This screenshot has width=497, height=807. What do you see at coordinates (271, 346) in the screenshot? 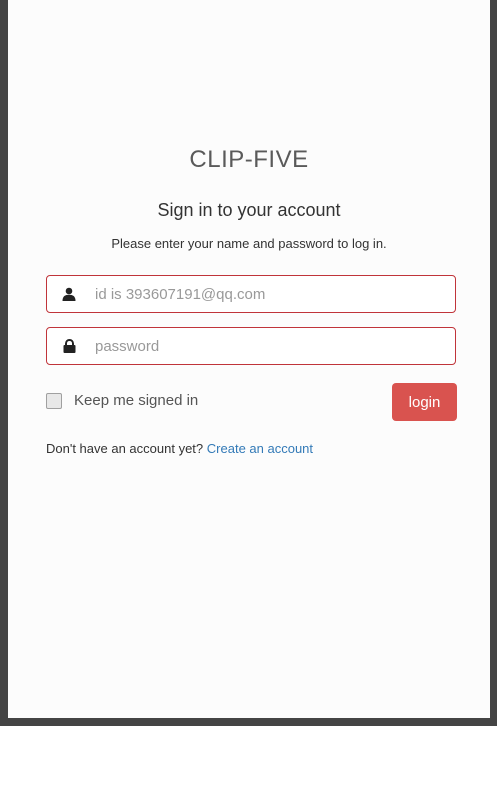
I see `password-input` at bounding box center [271, 346].